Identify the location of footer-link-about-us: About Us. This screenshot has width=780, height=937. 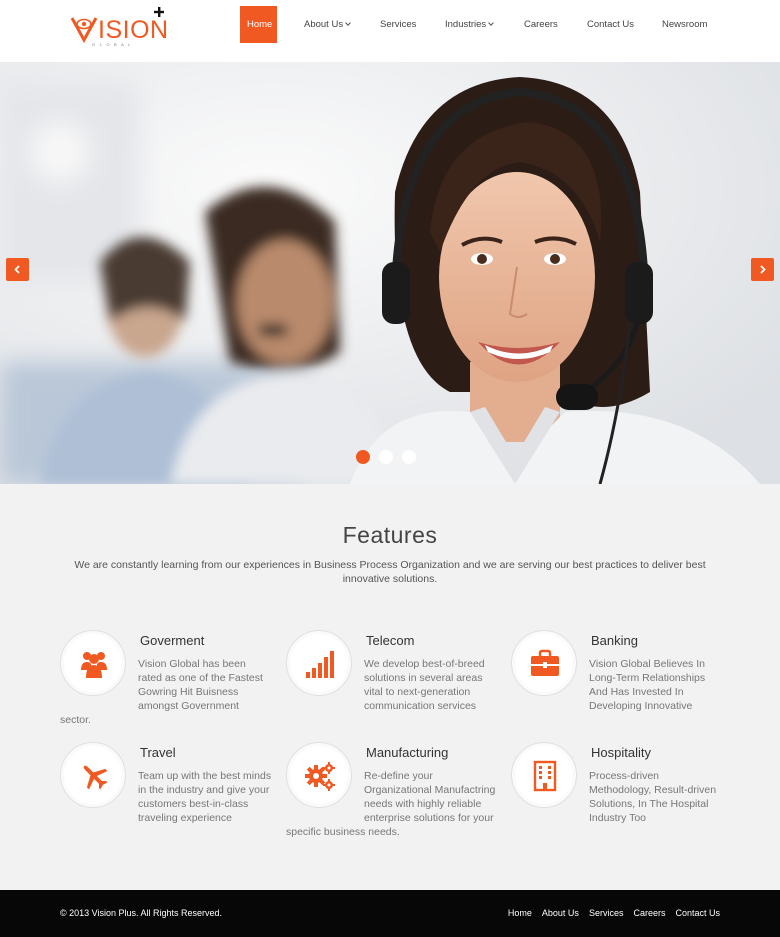
(560, 913).